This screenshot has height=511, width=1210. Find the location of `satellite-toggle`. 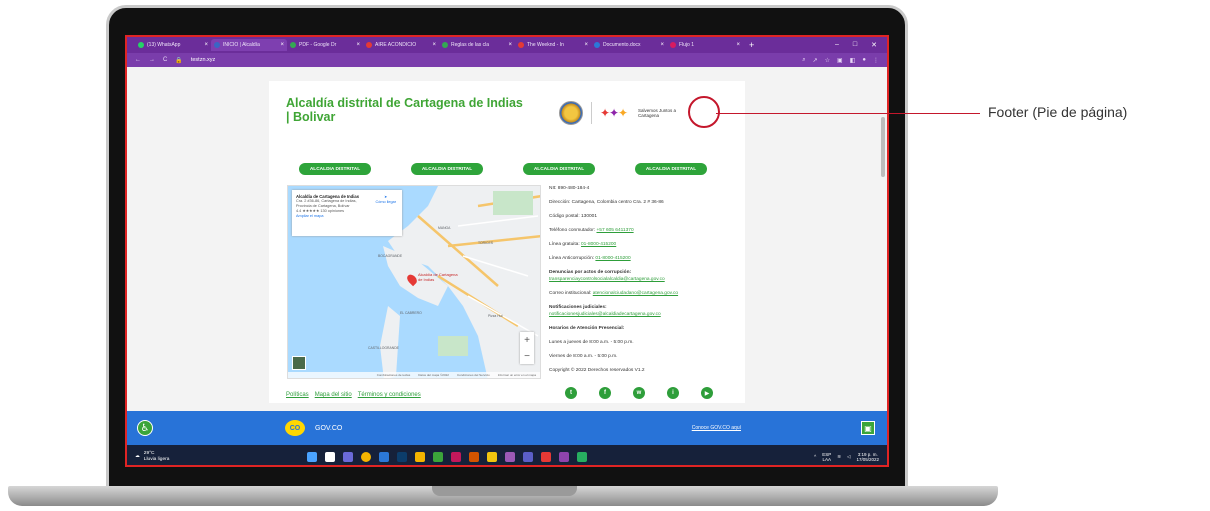

satellite-toggle is located at coordinates (299, 363).